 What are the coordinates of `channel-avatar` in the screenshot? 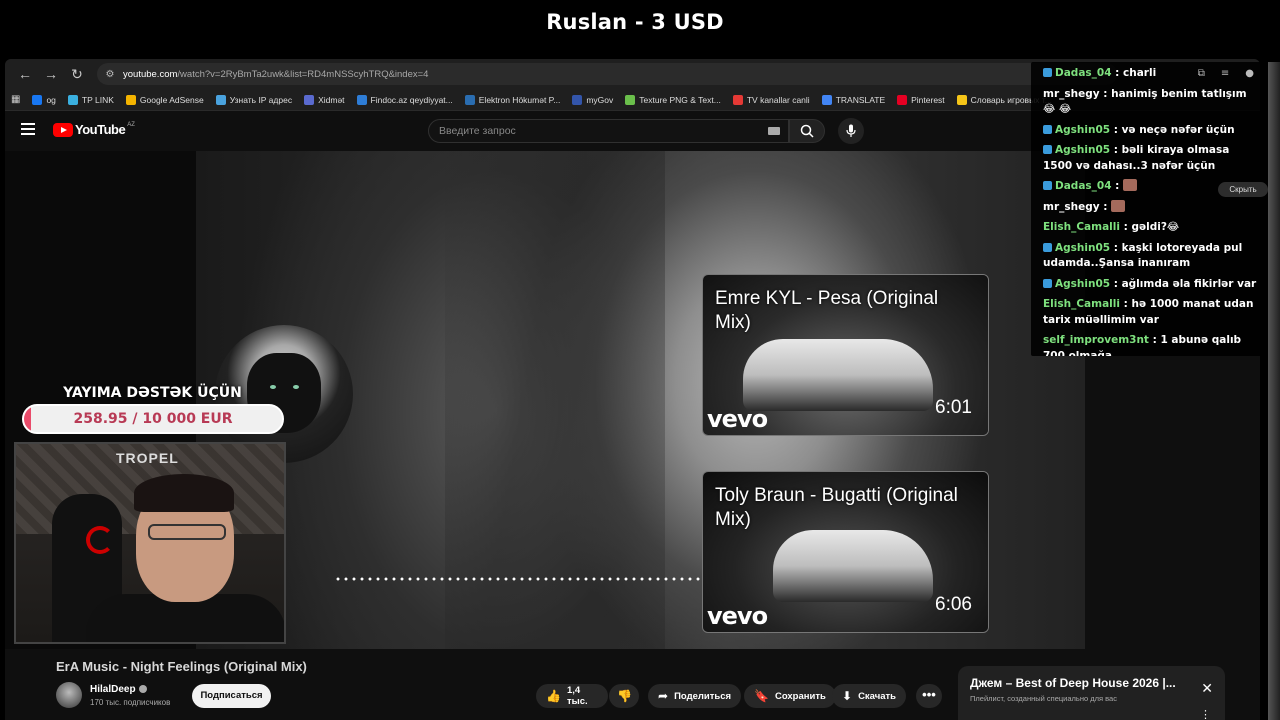 It's located at (69, 695).